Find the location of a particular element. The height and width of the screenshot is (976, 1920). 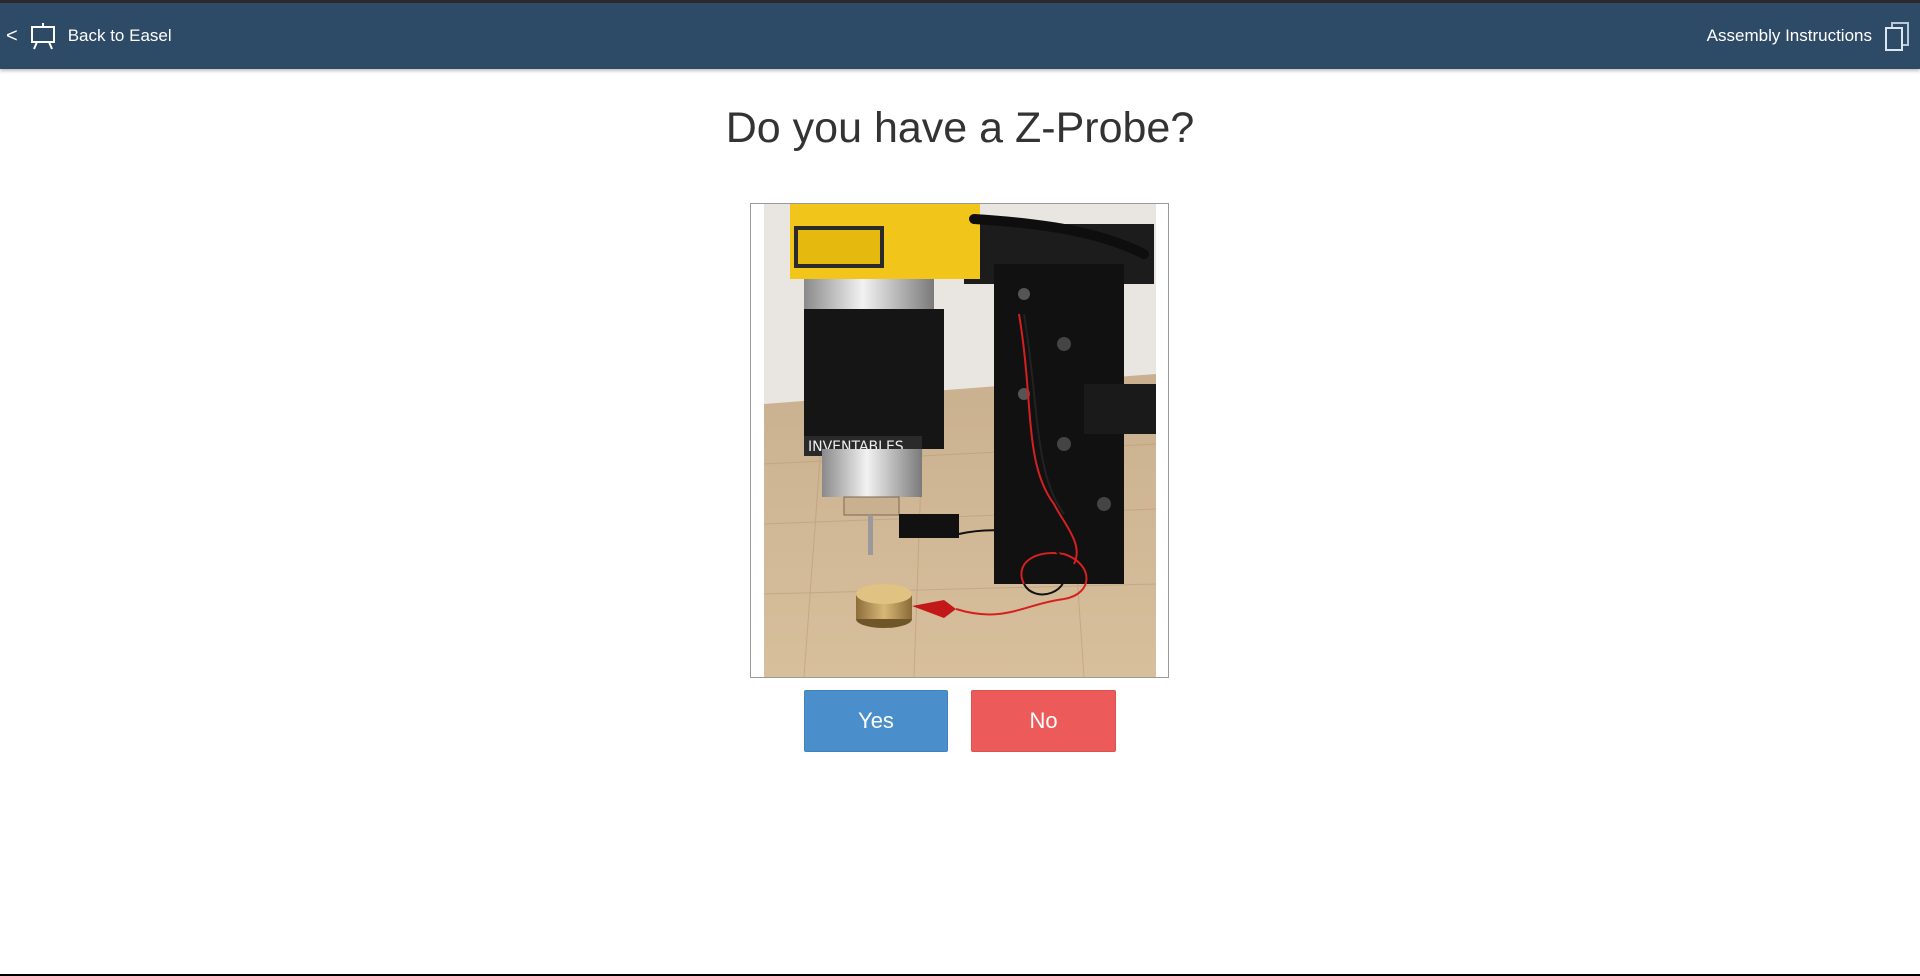

top-nav-bar: < Back to Easel Assembly Instructions is located at coordinates (960, 36).